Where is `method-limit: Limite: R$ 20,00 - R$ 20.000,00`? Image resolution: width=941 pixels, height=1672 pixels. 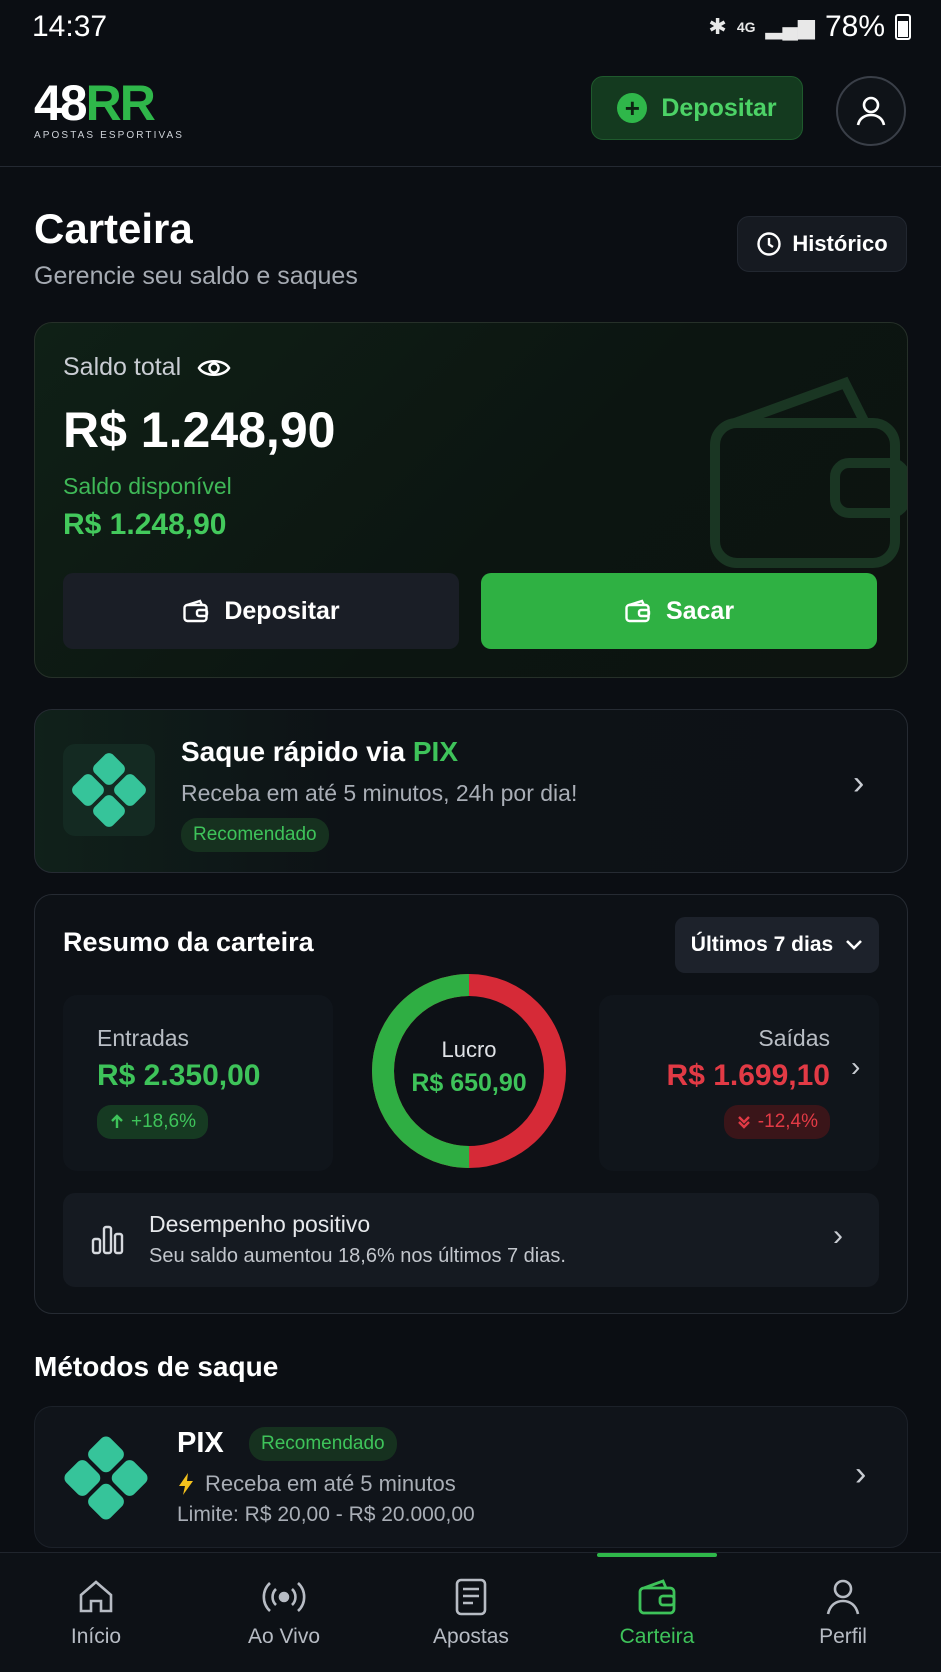
method-limit: Limite: R$ 20,00 - R$ 20.000,00 is located at coordinates (326, 1514).